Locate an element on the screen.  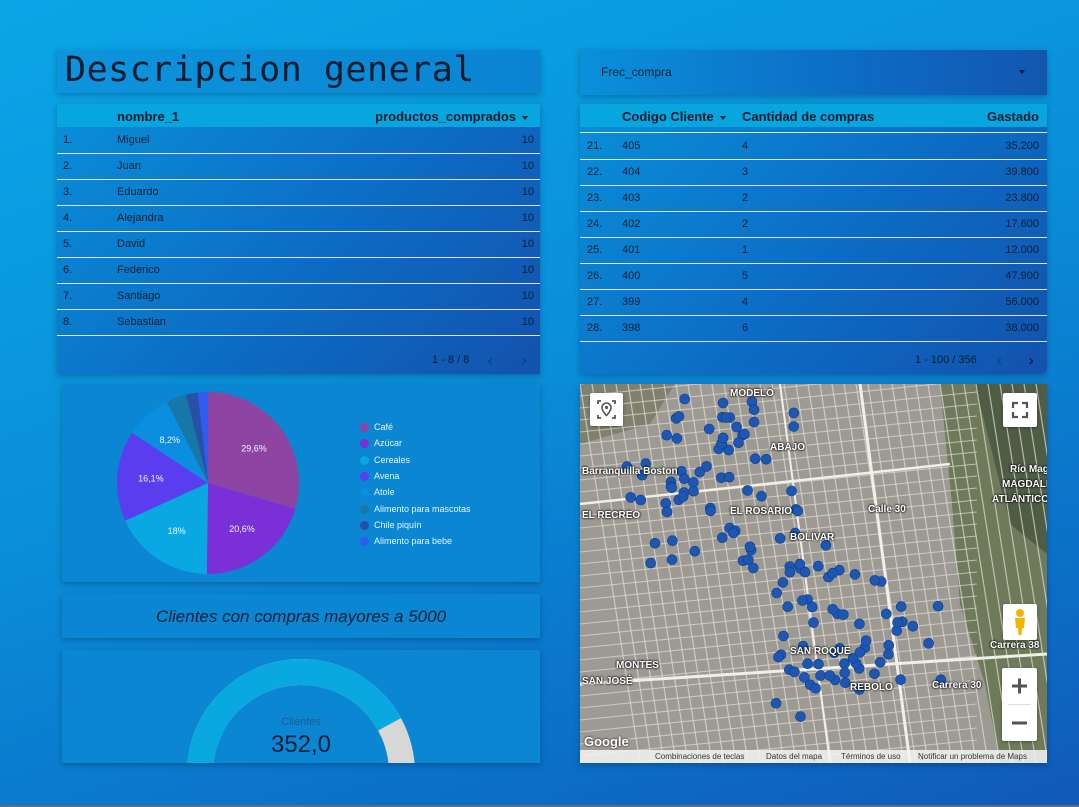
table-row: 22. 404 3 39.800 is located at coordinates (813, 172).